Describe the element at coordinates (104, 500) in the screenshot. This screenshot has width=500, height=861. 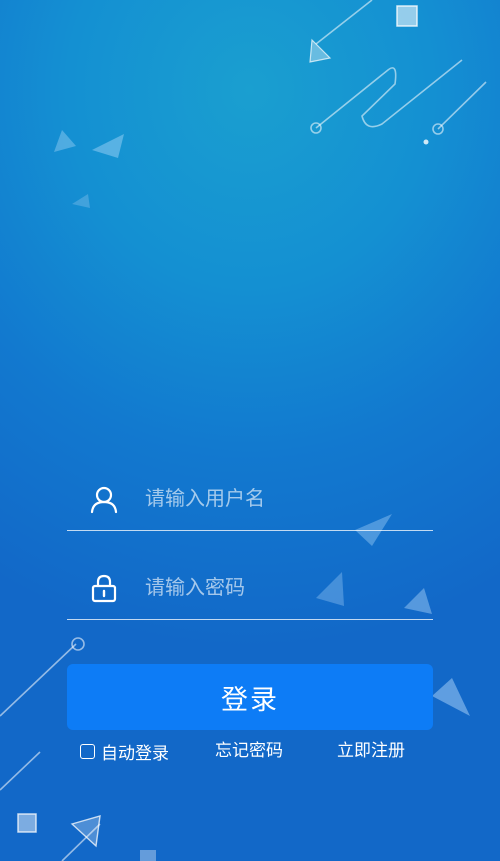
I see `user-icon` at that location.